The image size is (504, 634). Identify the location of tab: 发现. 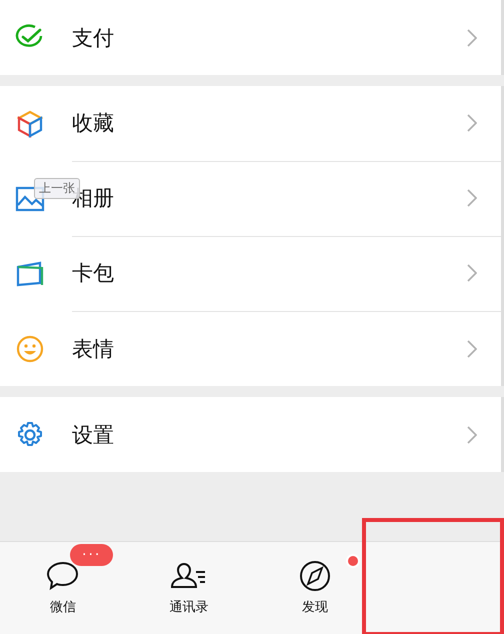
(315, 588).